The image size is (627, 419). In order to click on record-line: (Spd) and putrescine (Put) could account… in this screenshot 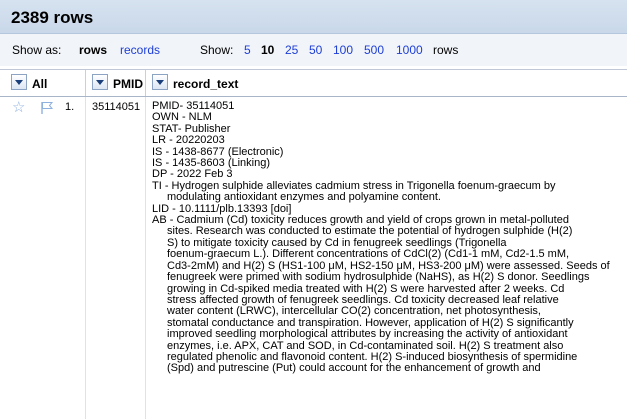, I will do `click(354, 368)`.